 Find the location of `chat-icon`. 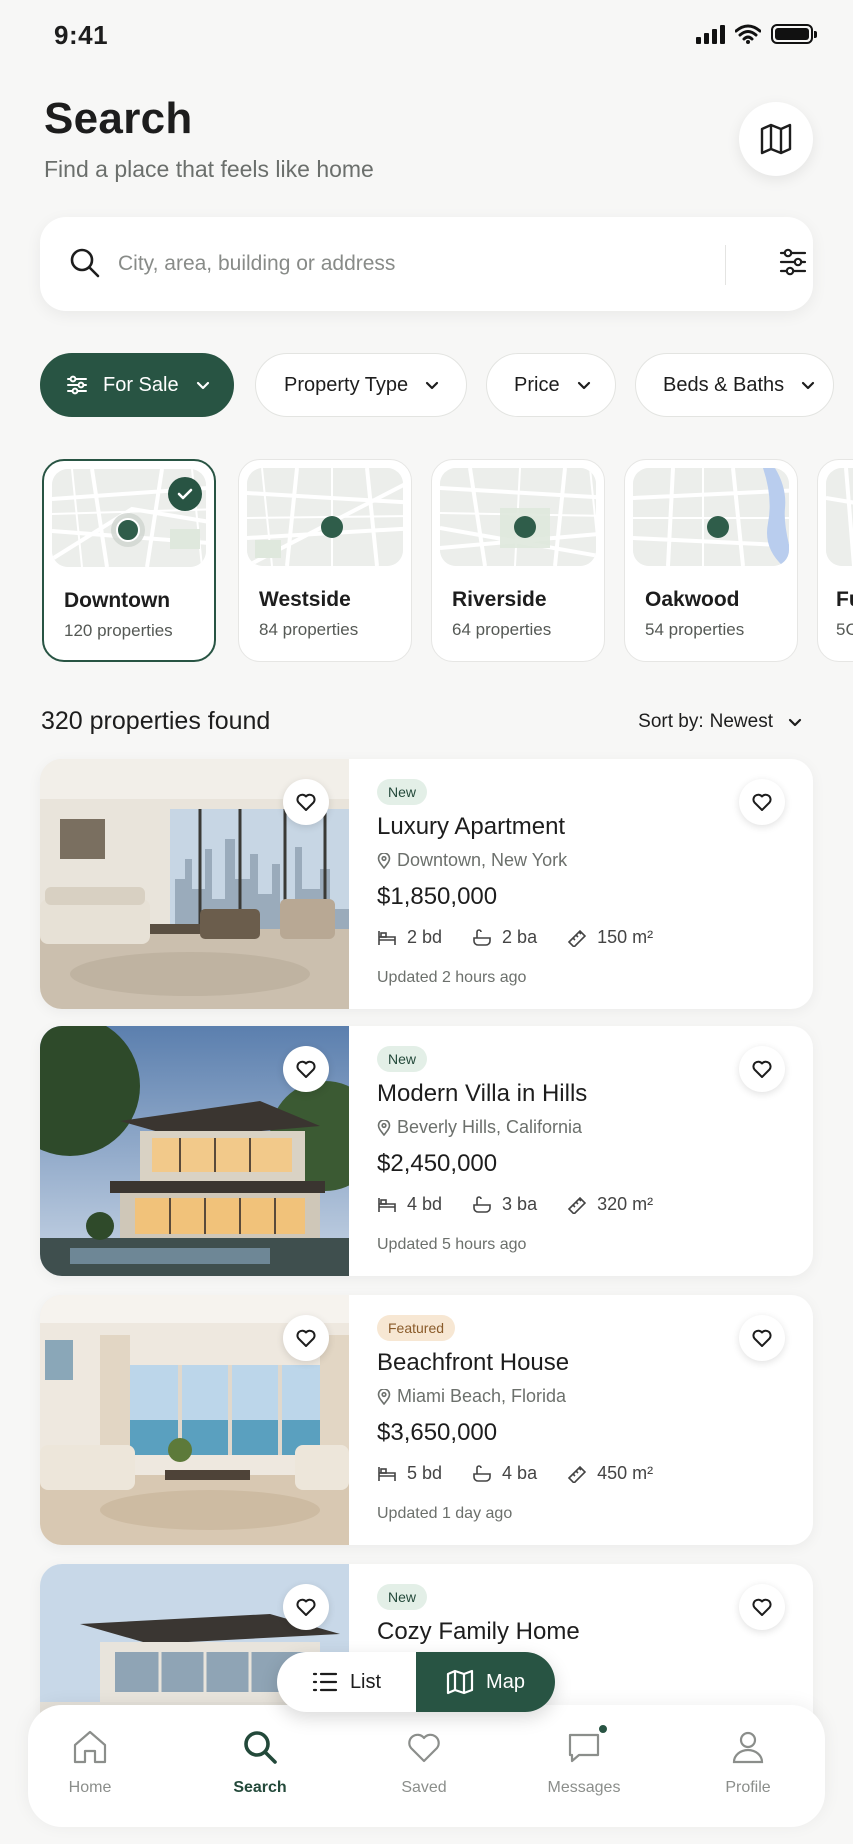

chat-icon is located at coordinates (584, 1748).